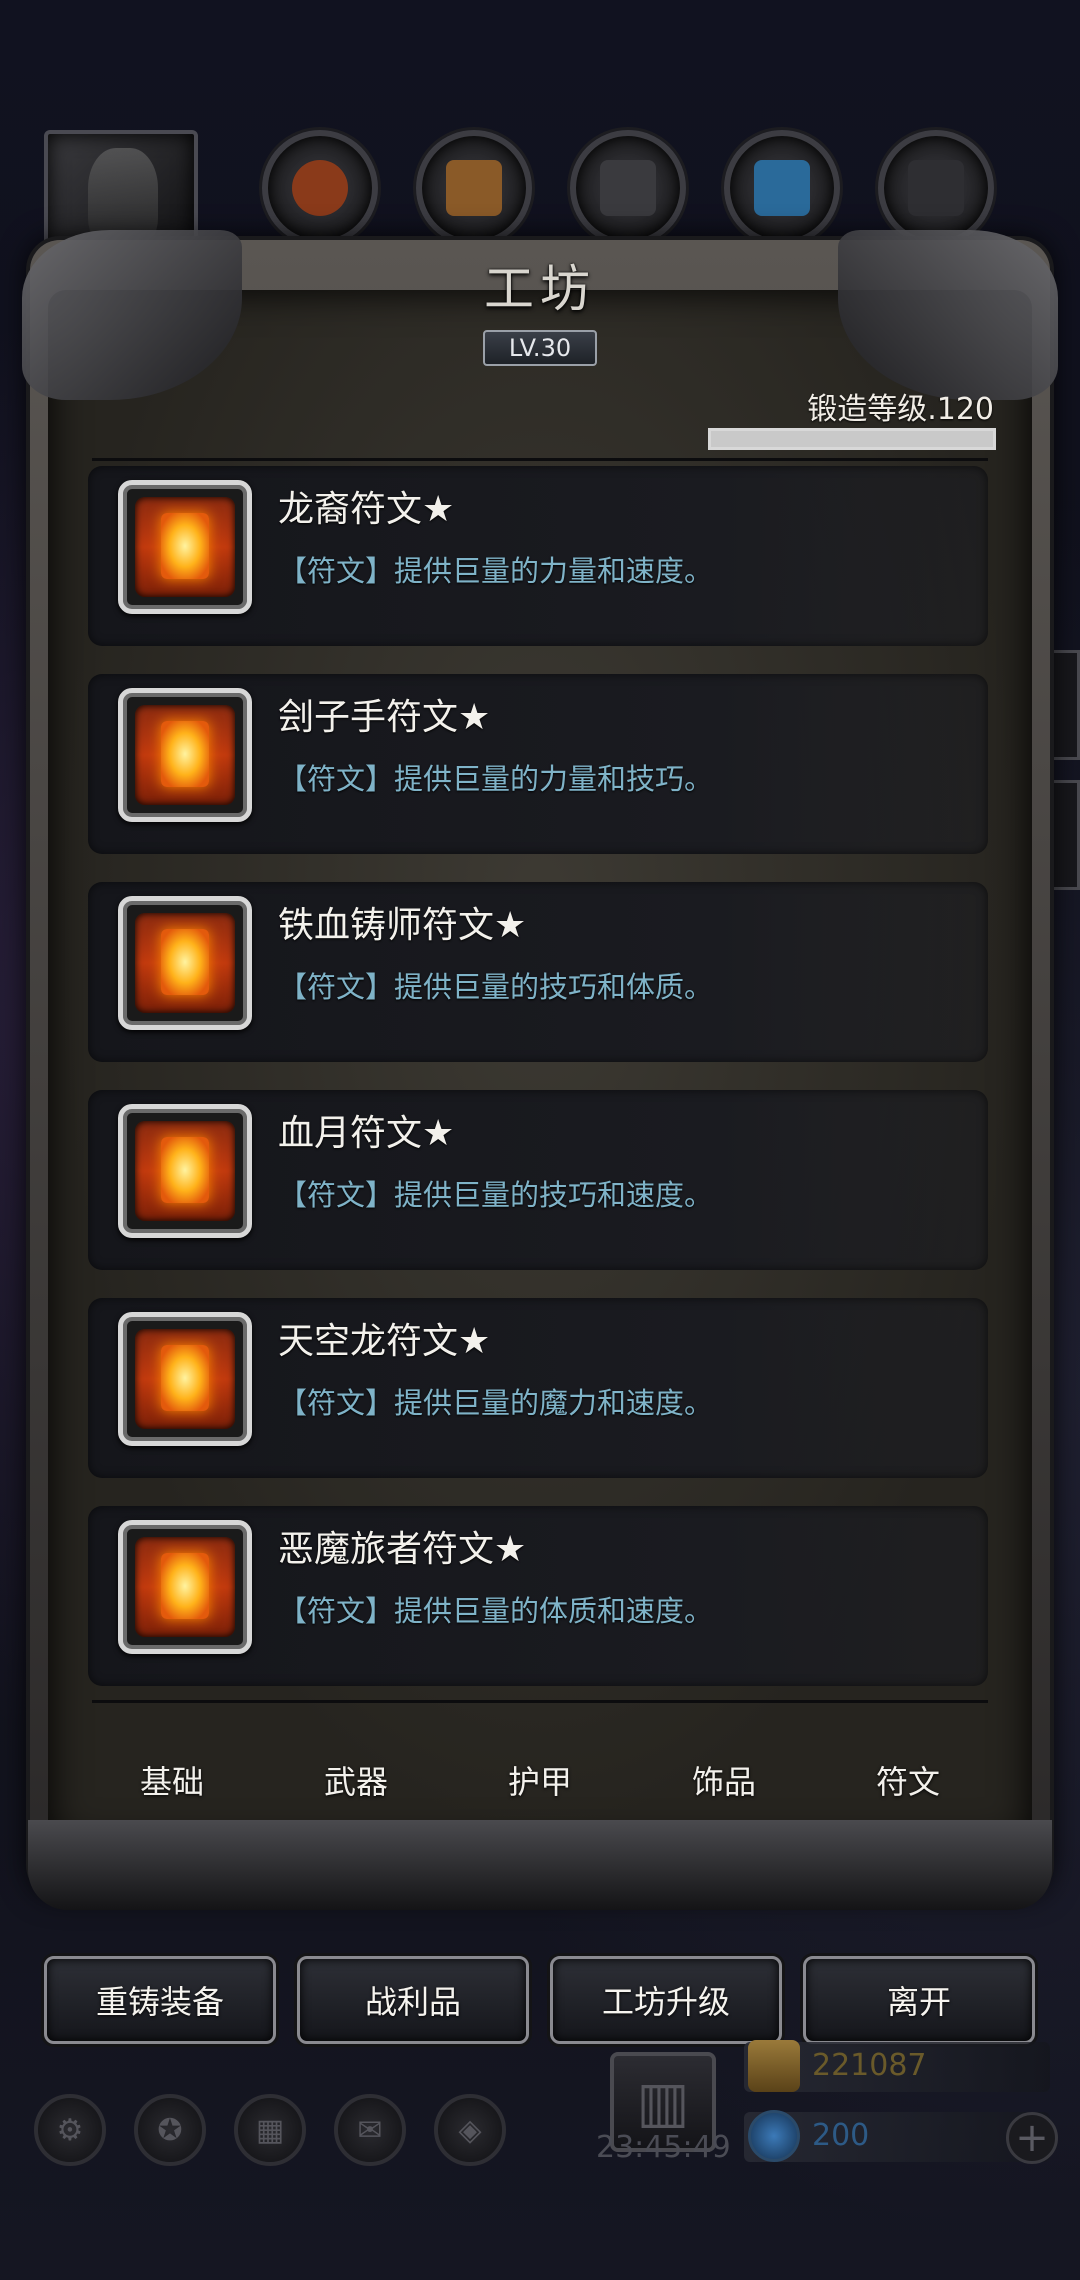 This screenshot has width=1080, height=2280. Describe the element at coordinates (496, 1611) in the screenshot. I see `rune-description: 【符文】提供巨量的体质和速度。` at that location.